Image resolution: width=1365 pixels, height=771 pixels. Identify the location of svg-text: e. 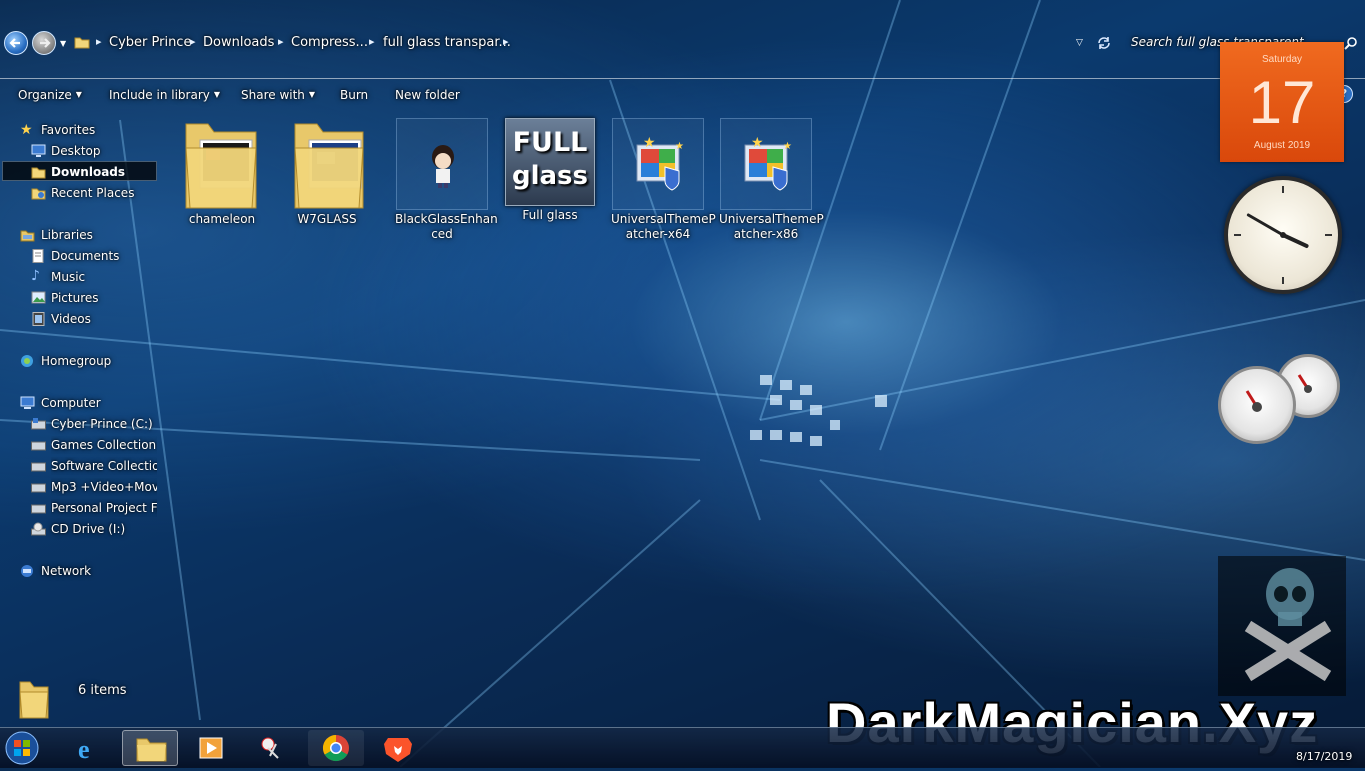
(84, 749).